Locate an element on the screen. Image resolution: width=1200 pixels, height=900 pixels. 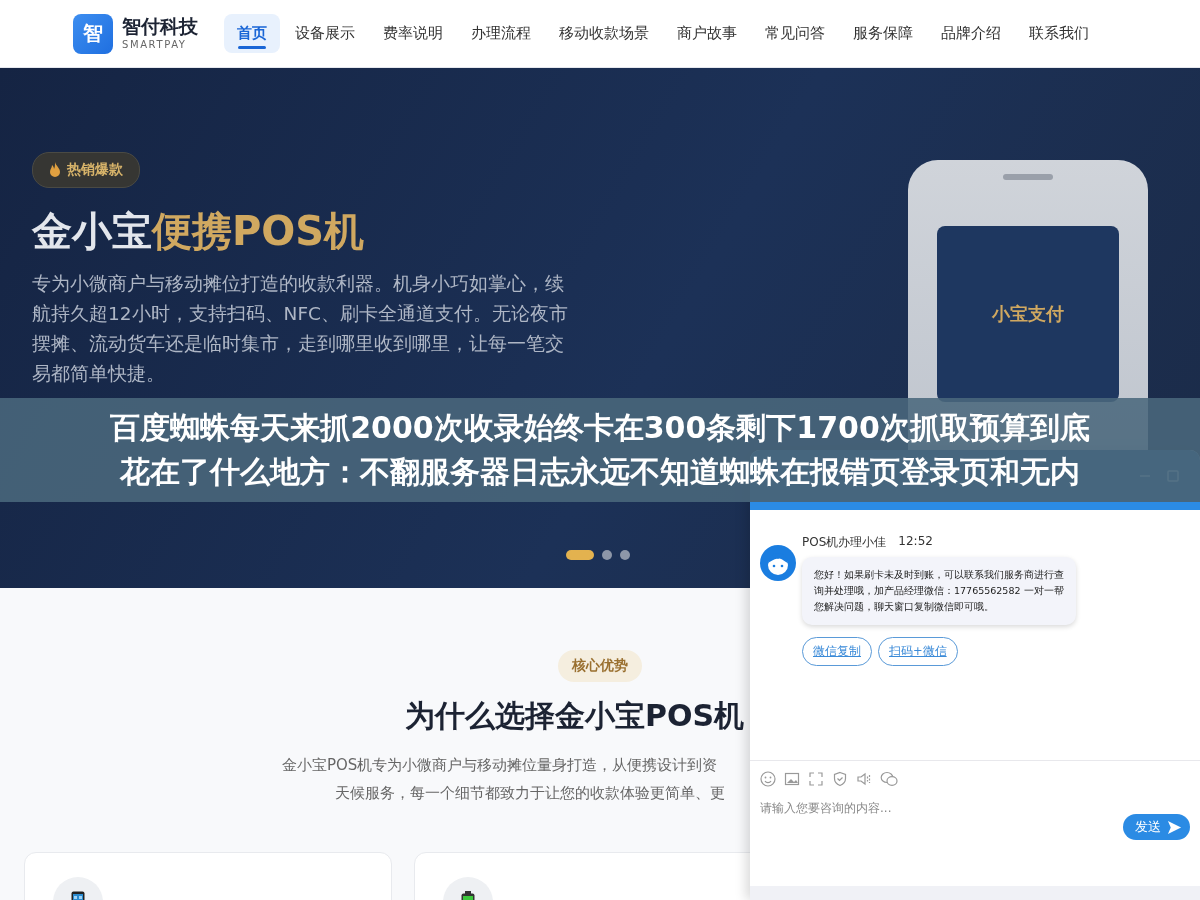
section-badge: 核心优势 is located at coordinates (600, 666).